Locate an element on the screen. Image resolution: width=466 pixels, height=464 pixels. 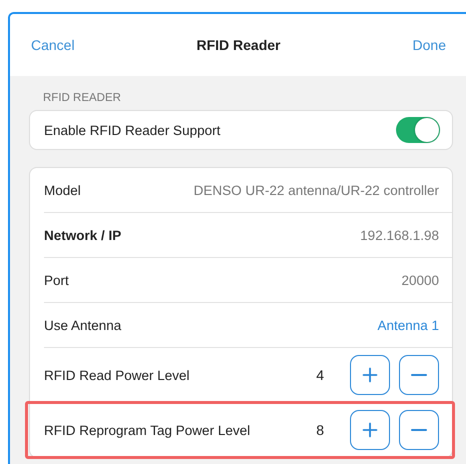
row-value: 20000 is located at coordinates (420, 280).